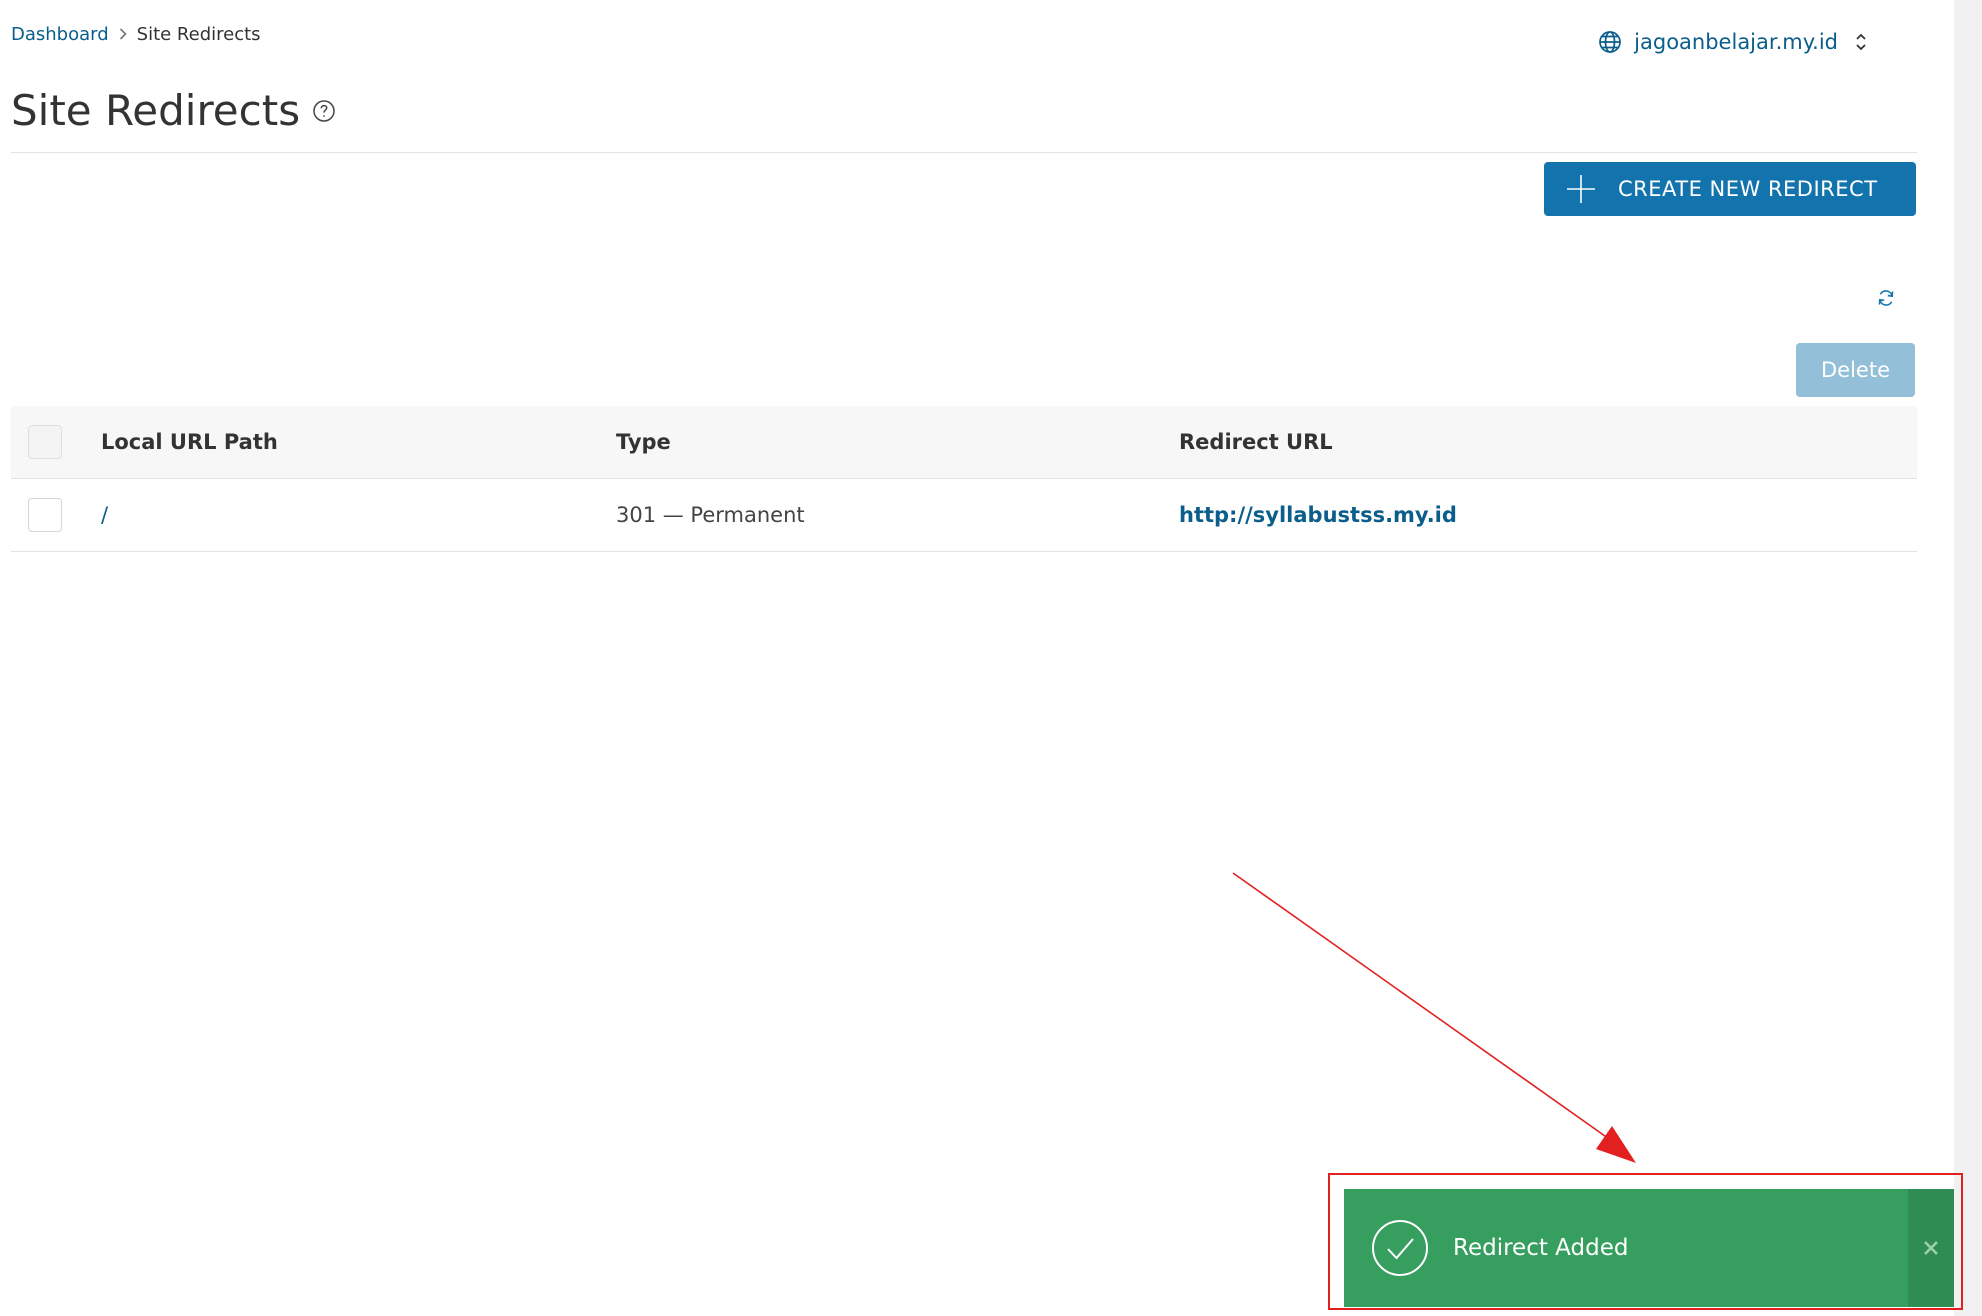  Describe the element at coordinates (964, 442) in the screenshot. I see `table-header: Local URL Path Type Redirect URL` at that location.